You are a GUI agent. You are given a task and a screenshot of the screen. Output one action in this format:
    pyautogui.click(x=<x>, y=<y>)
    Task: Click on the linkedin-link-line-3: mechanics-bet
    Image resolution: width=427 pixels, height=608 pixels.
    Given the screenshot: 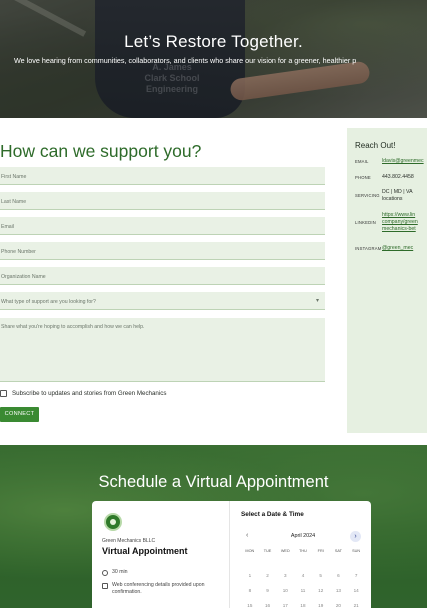 What is the action you would take?
    pyautogui.click(x=399, y=229)
    